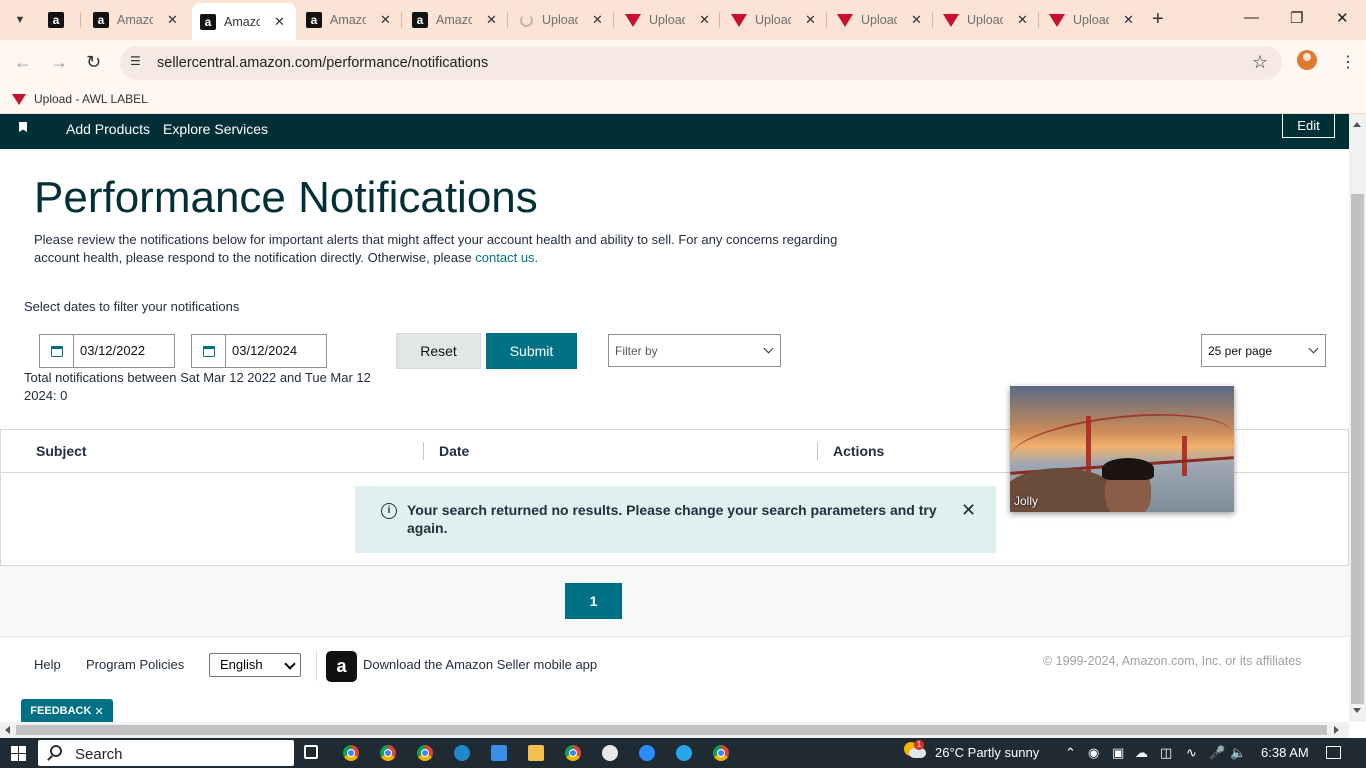 This screenshot has height=768, width=1366. I want to click on column-subject: Subject, so click(61, 451).